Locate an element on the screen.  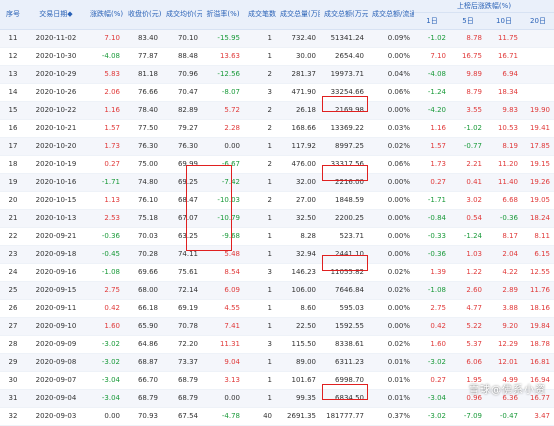
table-cell: 7.41 is located at coordinates (223, 326).